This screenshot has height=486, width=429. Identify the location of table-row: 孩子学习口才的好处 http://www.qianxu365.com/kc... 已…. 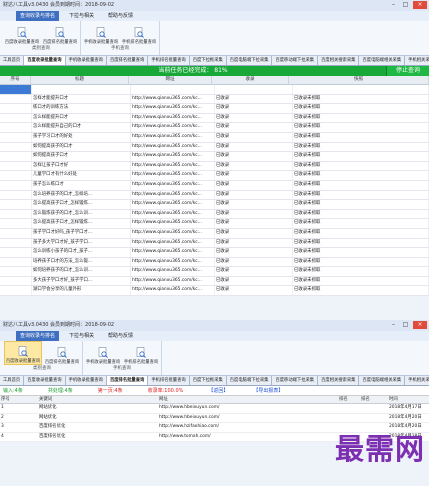
(214, 137).